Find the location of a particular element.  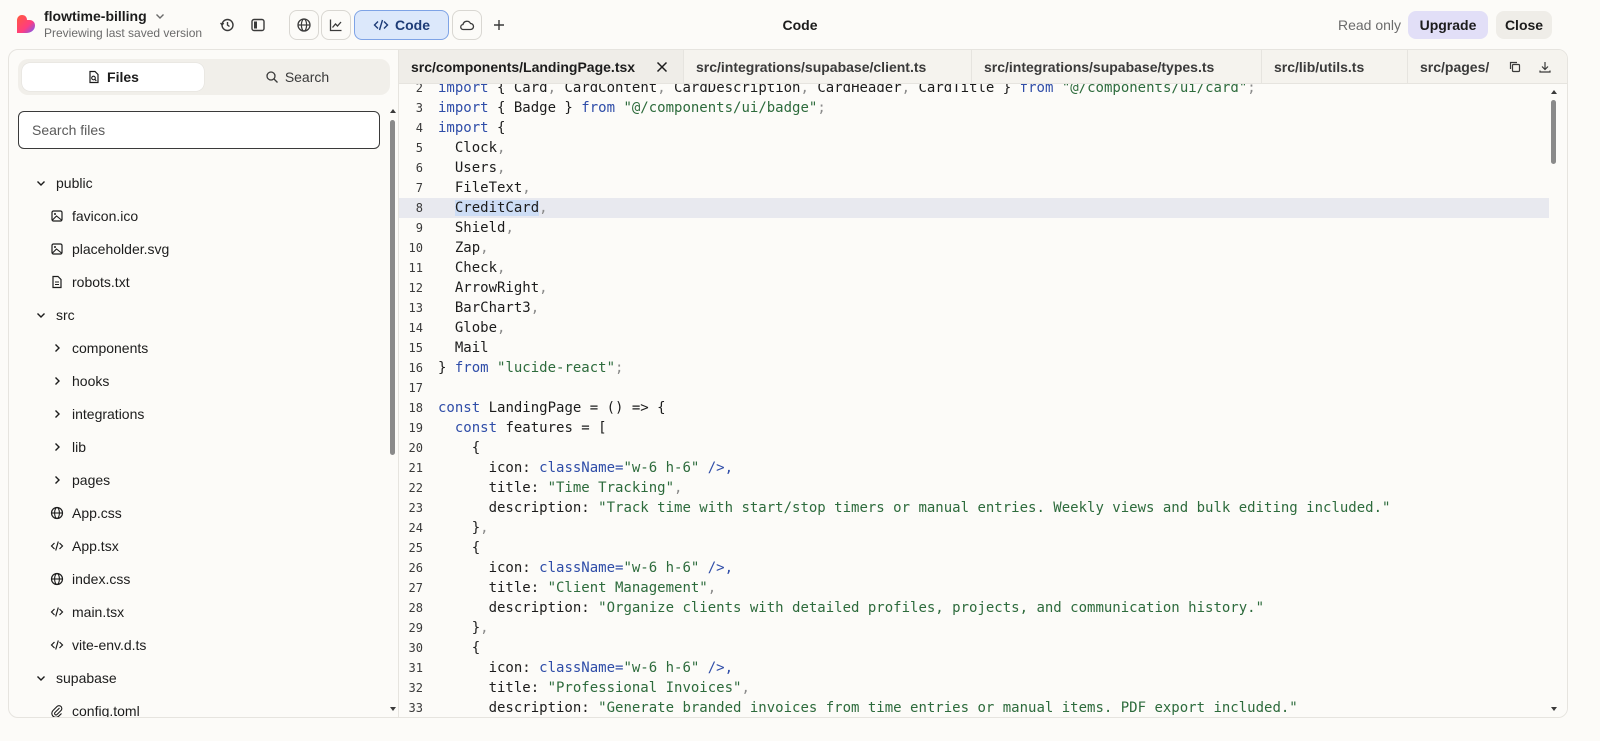

tree-folder: pages is located at coordinates (80, 479).